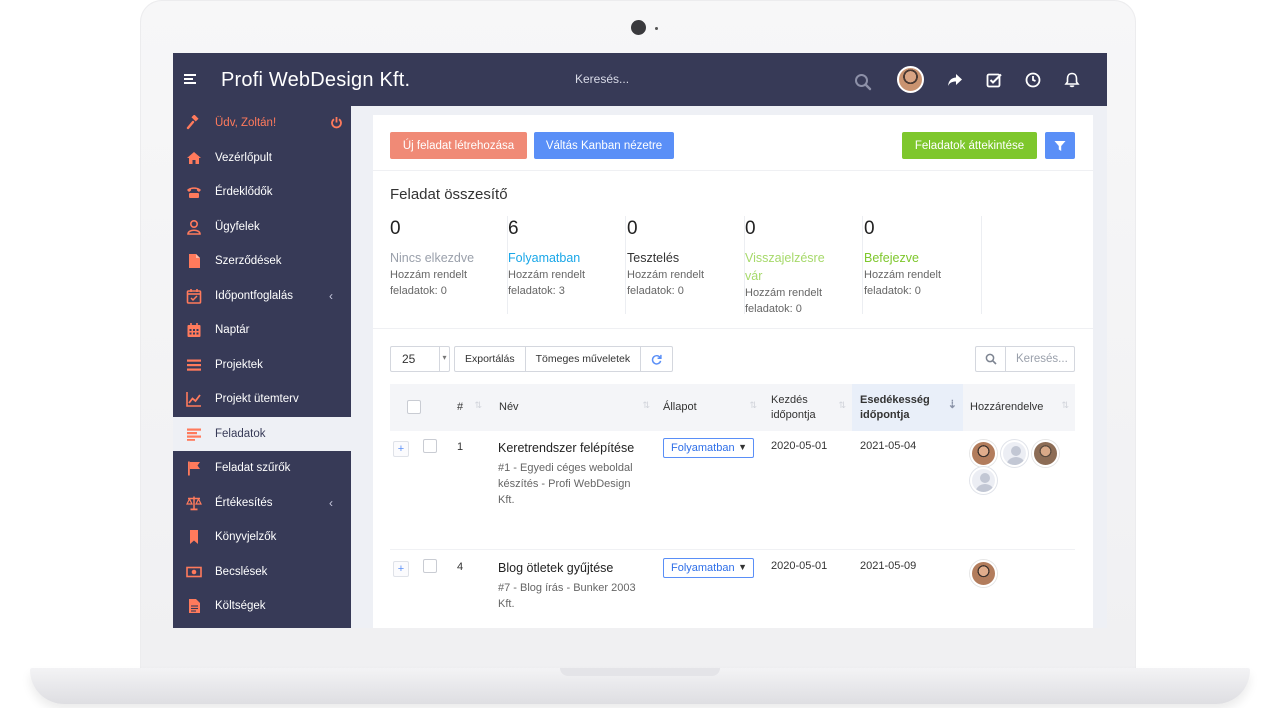 Image resolution: width=1279 pixels, height=708 pixels. I want to click on tasks-icon, so click(194, 434).